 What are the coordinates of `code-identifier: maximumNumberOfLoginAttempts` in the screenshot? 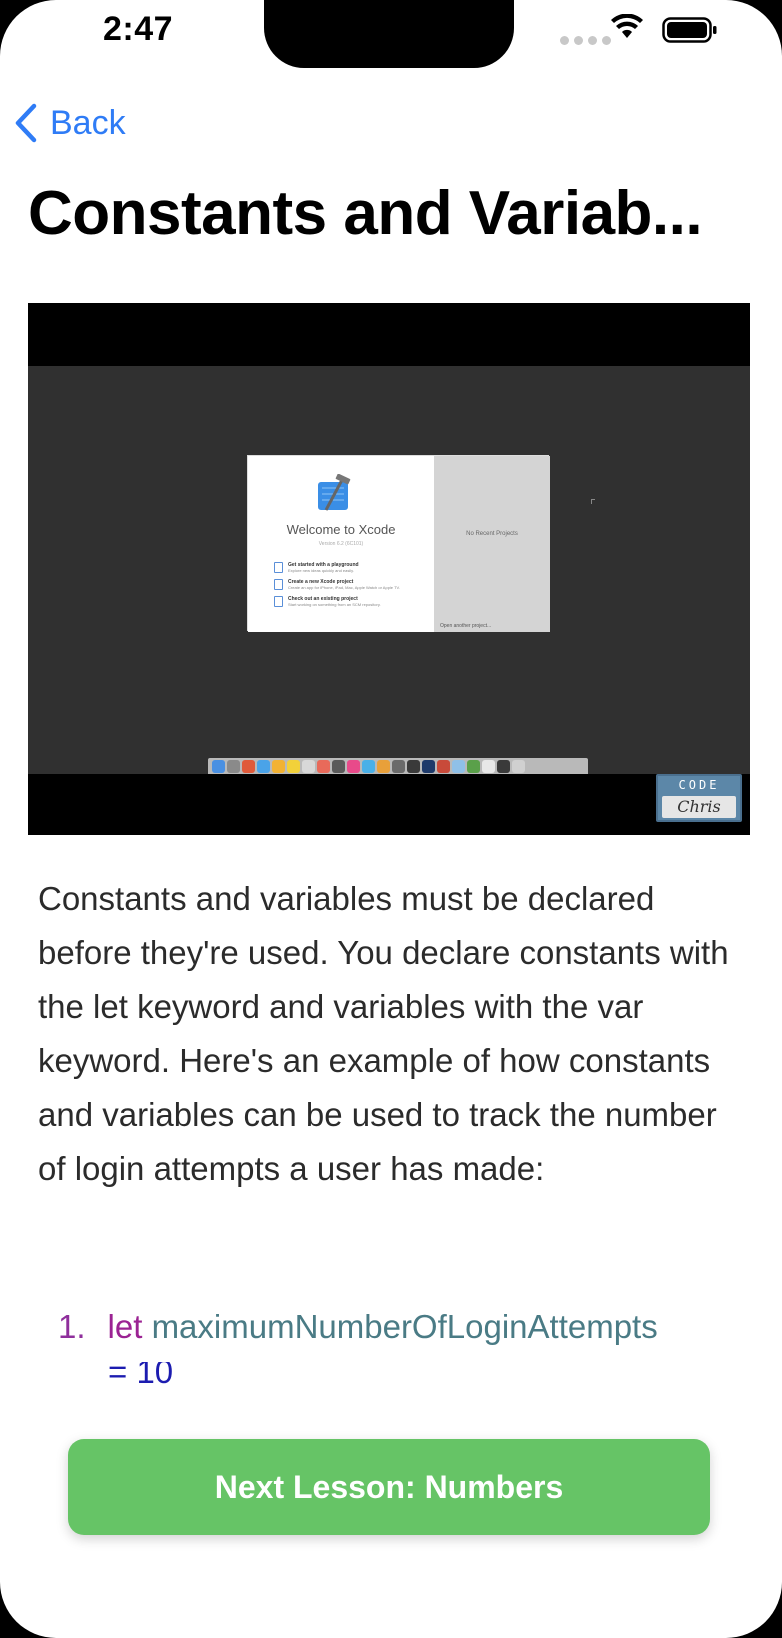 It's located at (404, 1326).